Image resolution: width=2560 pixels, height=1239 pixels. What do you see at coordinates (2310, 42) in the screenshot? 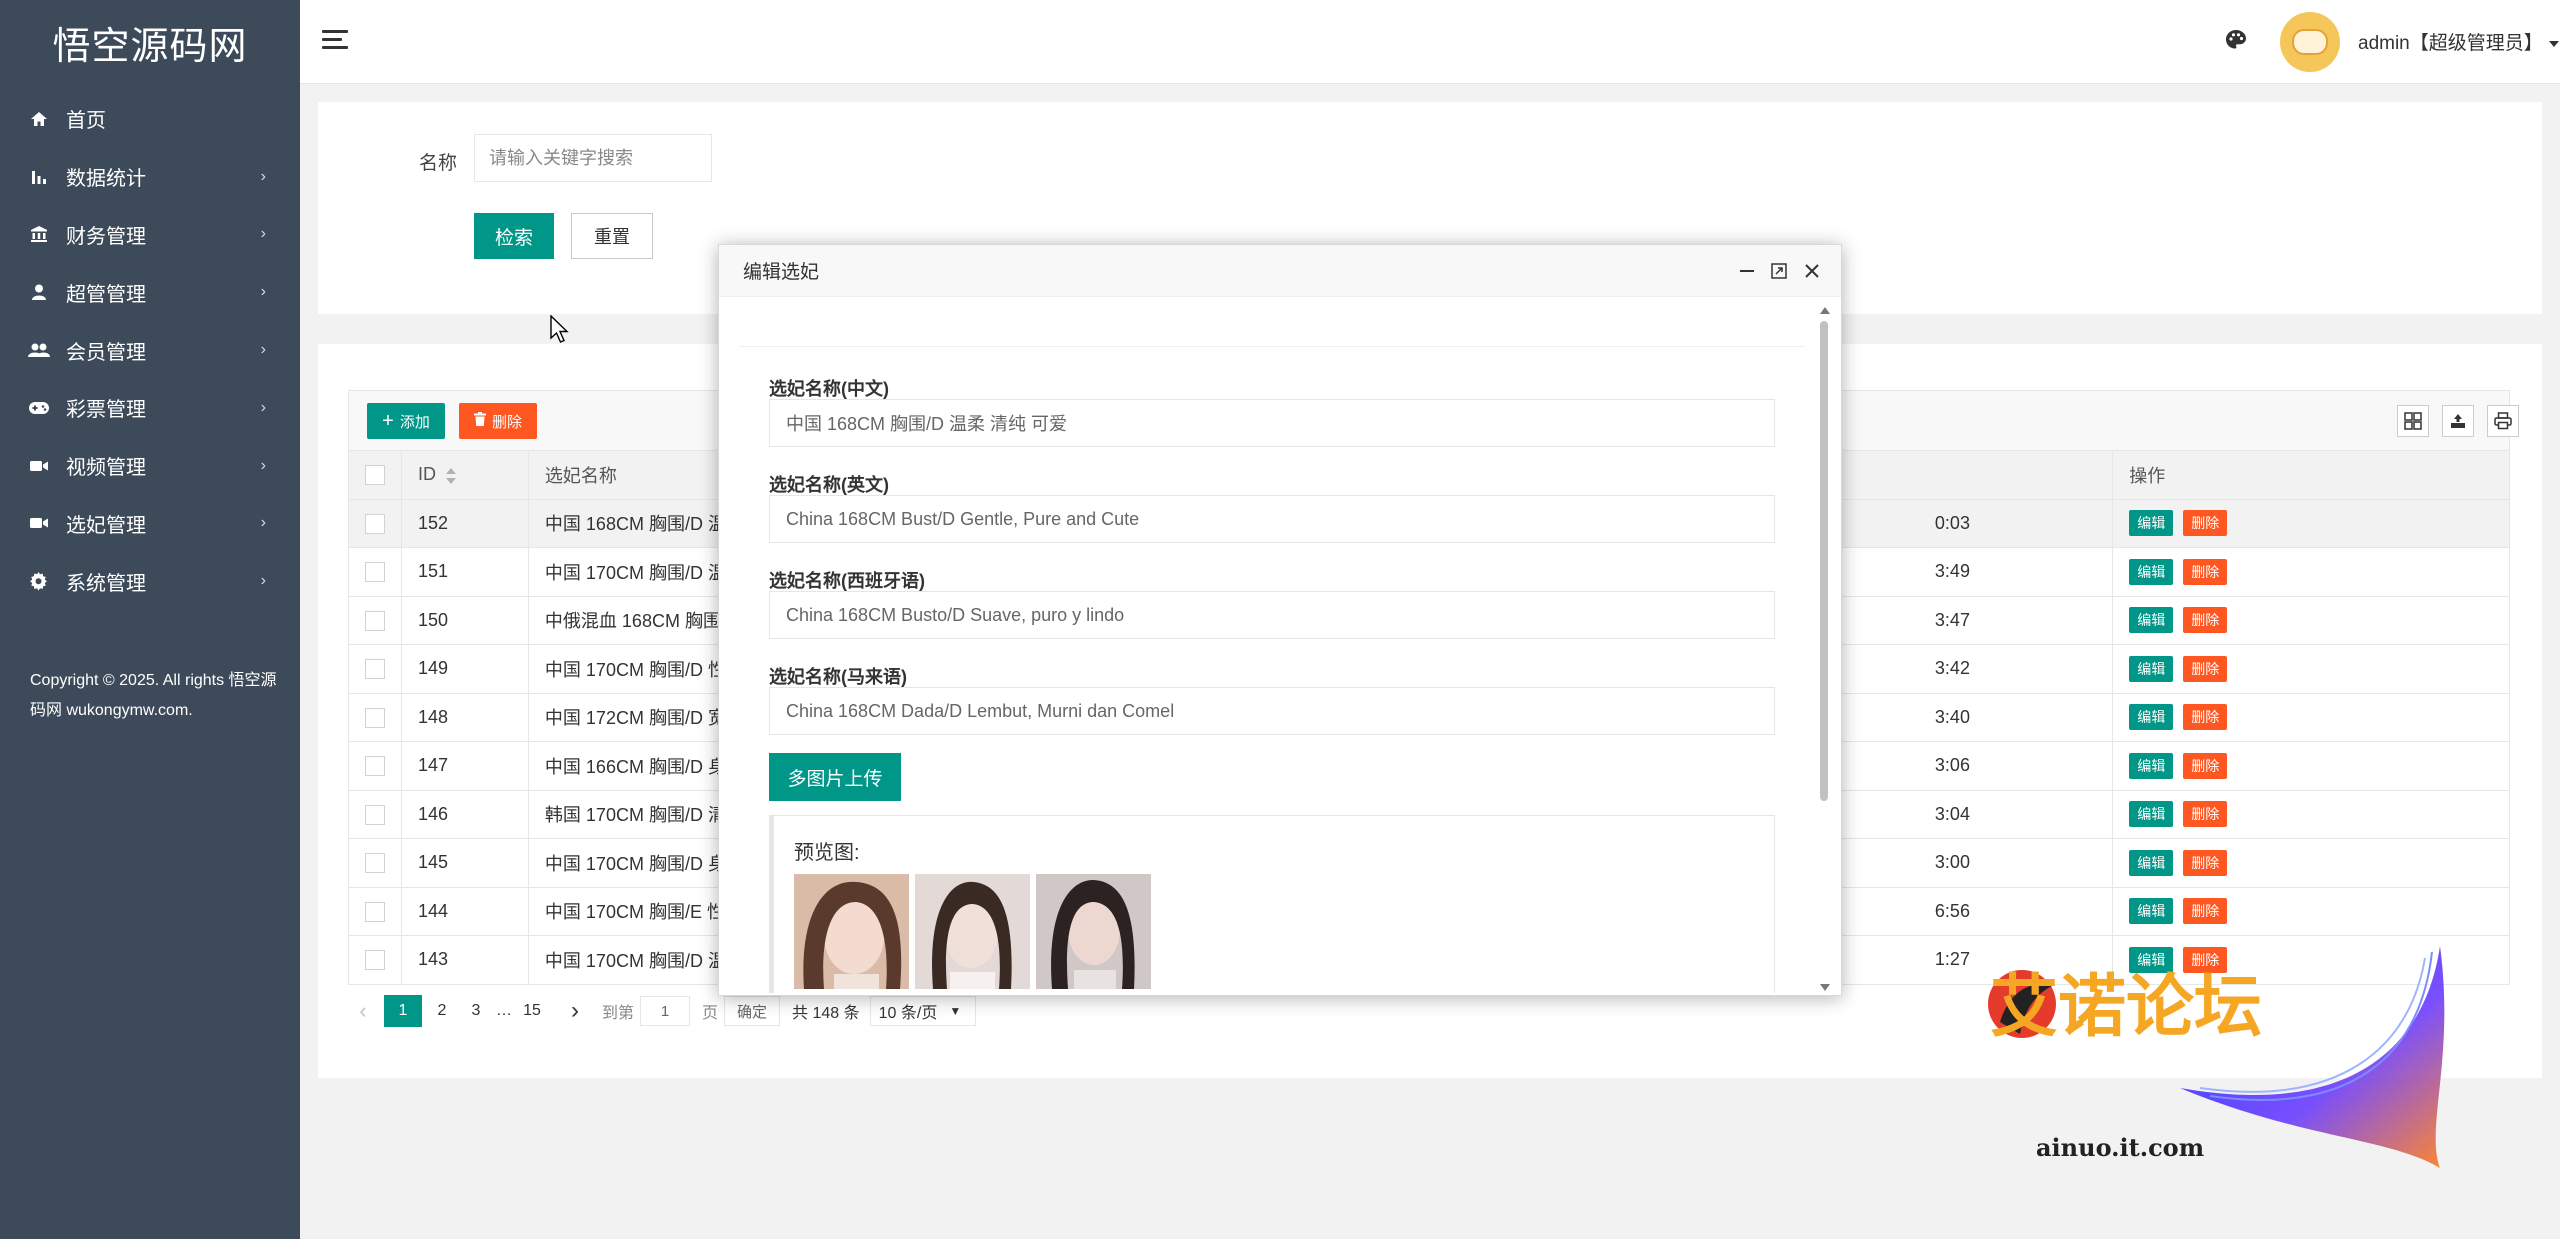
I see `avatar` at bounding box center [2310, 42].